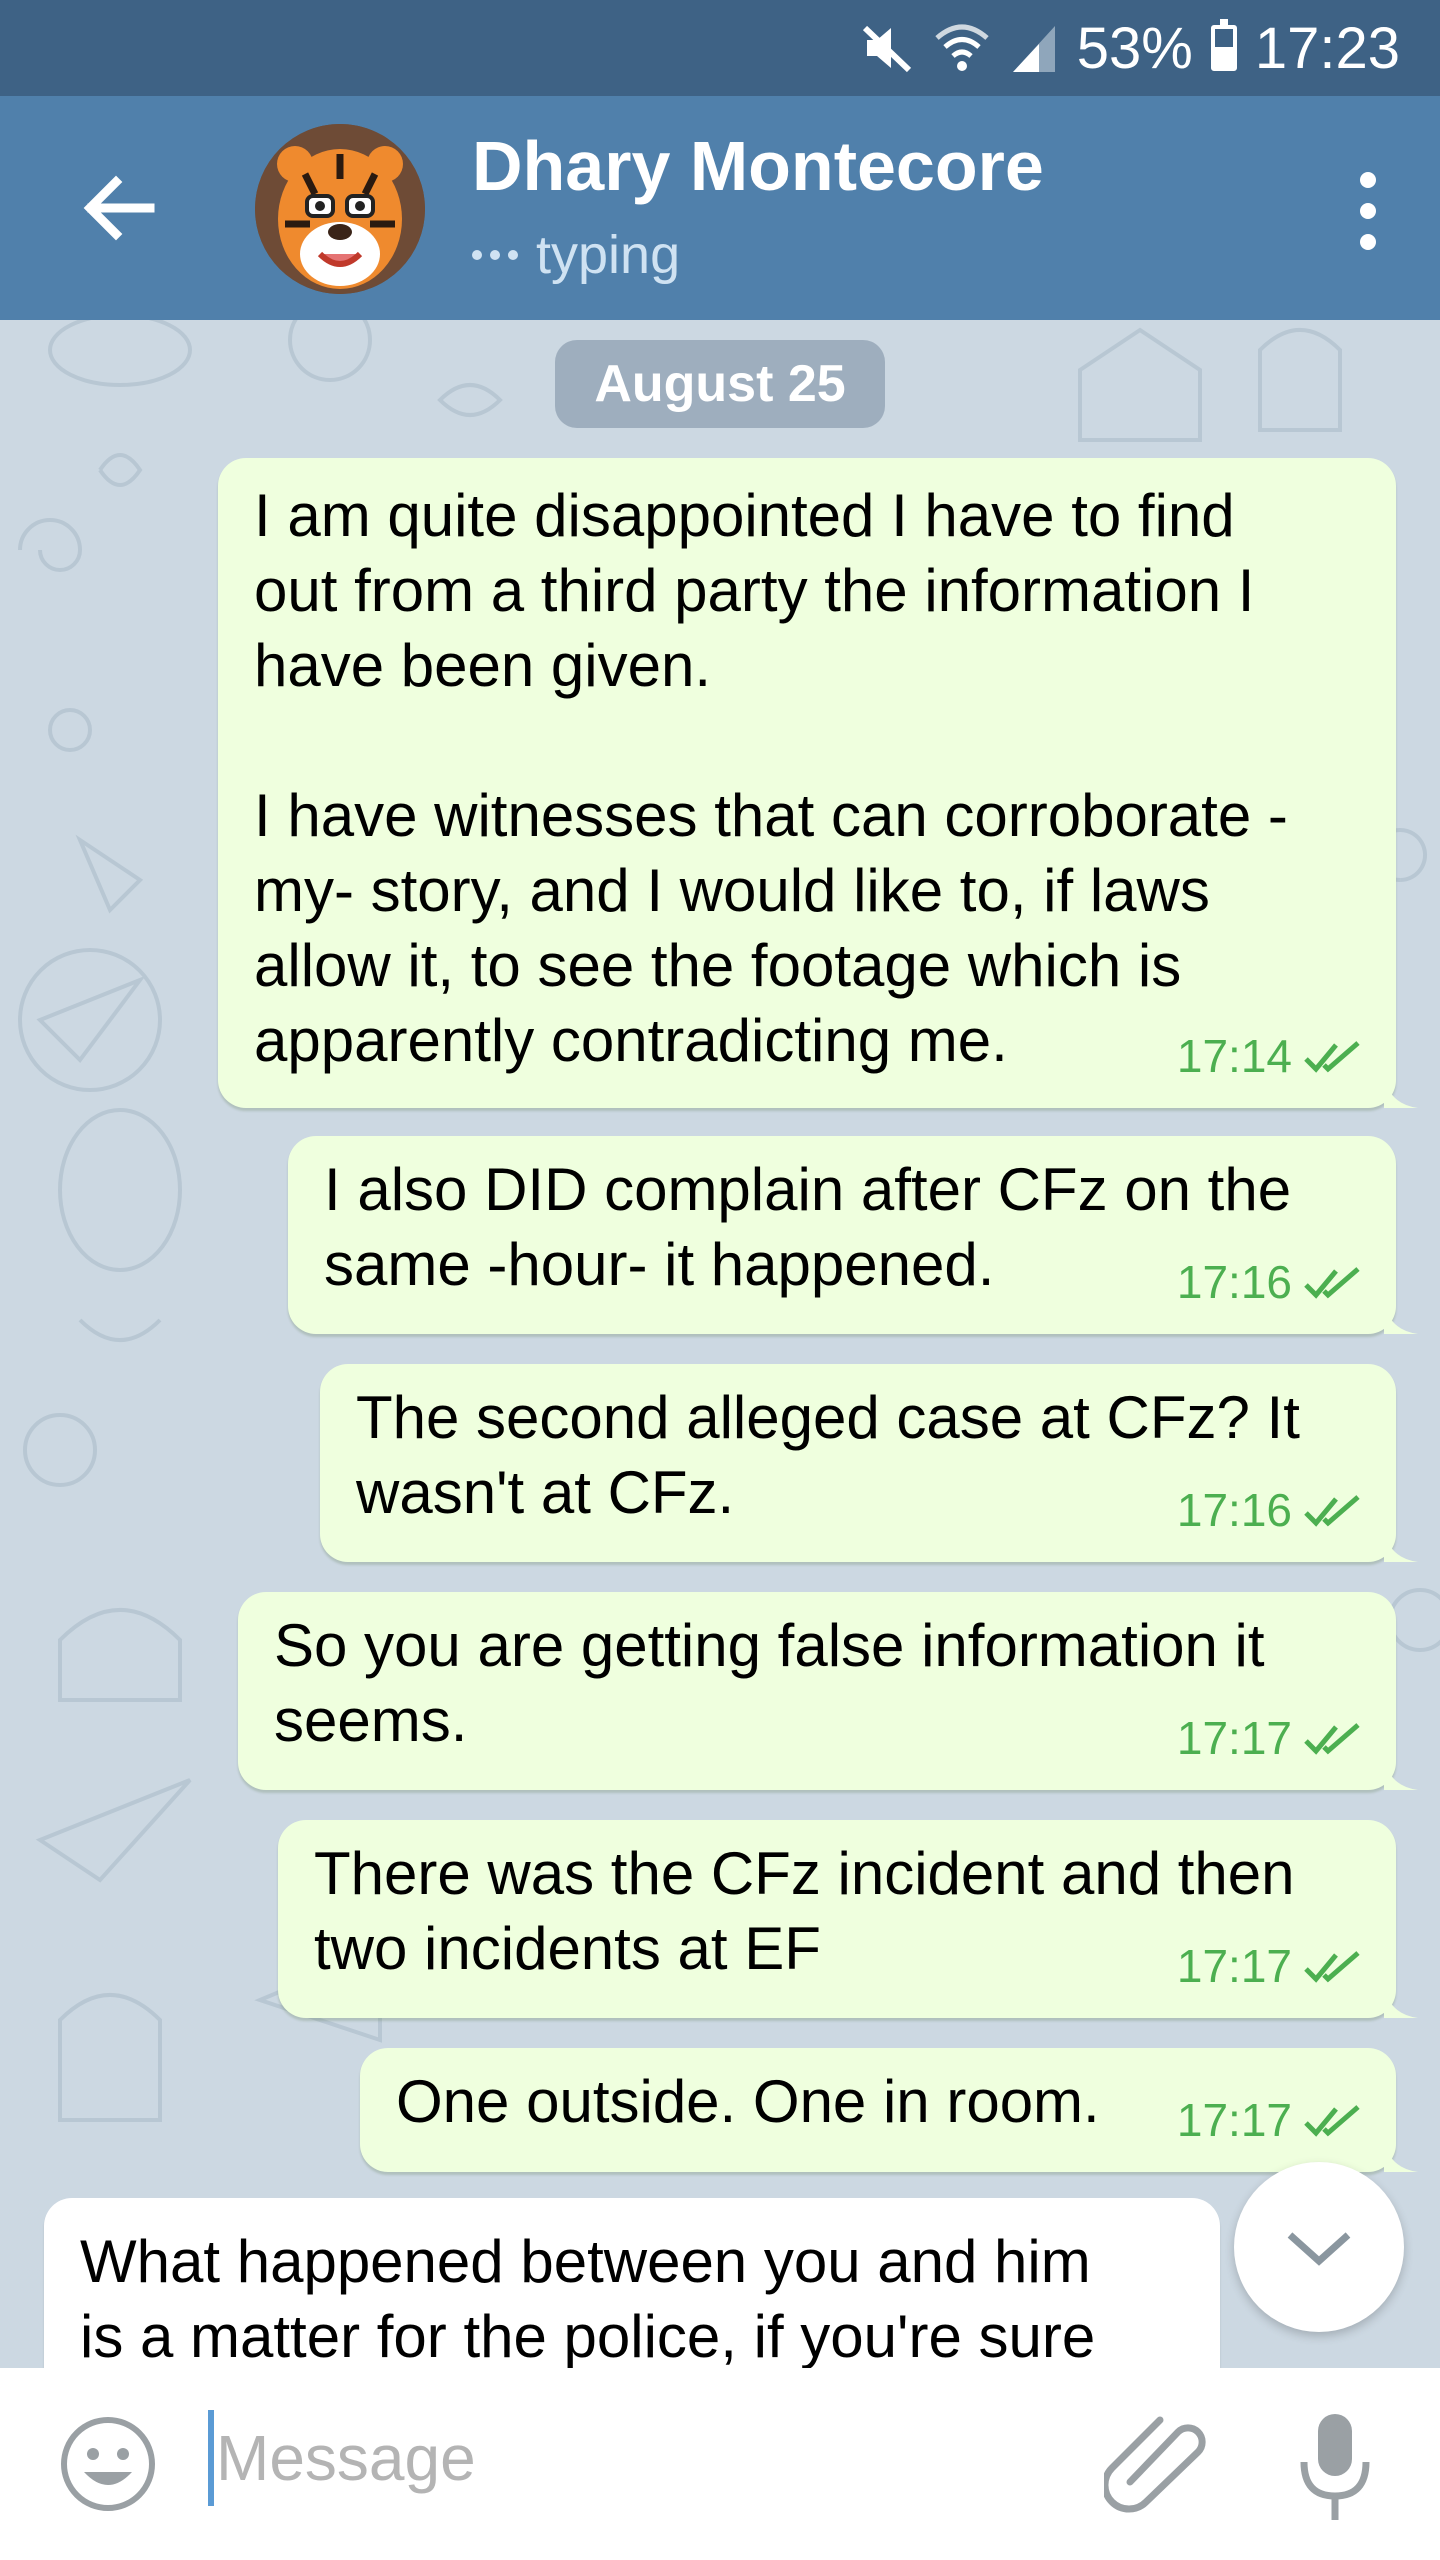 The image size is (1440, 2560). I want to click on tiger-avatar-icon, so click(340, 209).